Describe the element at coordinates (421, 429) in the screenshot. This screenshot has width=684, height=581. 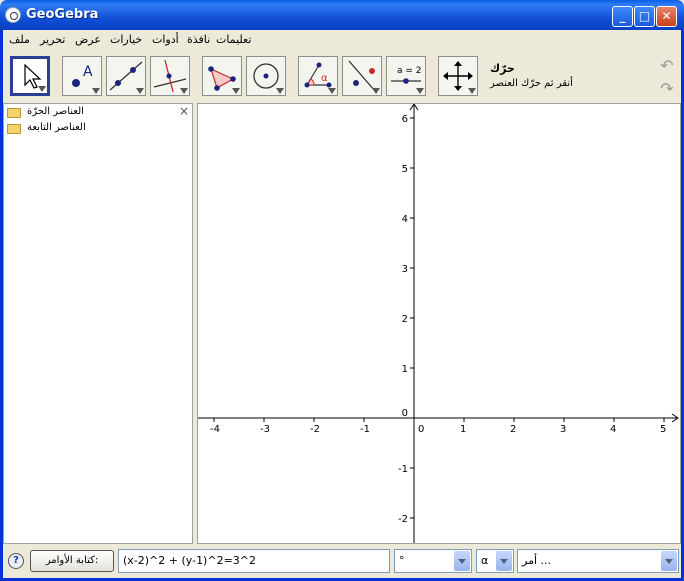
I see `x-tick-label: 0` at that location.